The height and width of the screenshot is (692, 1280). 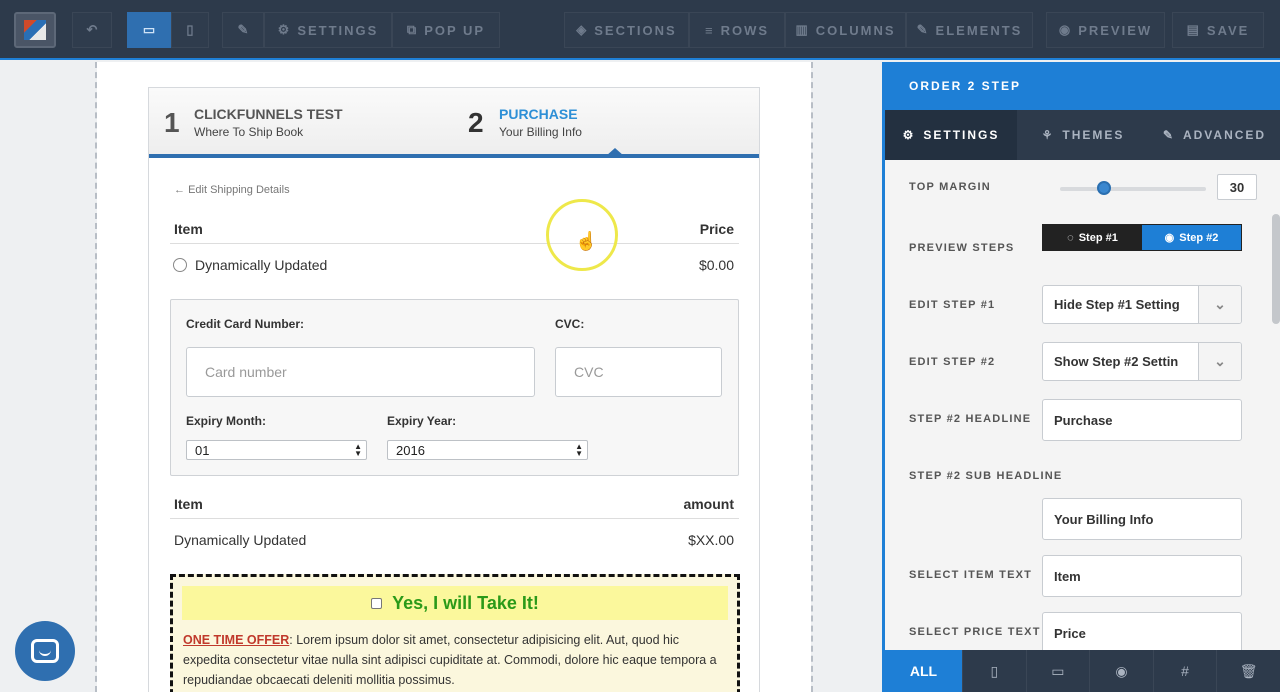 I want to click on columns-label: COLUMNS, so click(x=855, y=30).